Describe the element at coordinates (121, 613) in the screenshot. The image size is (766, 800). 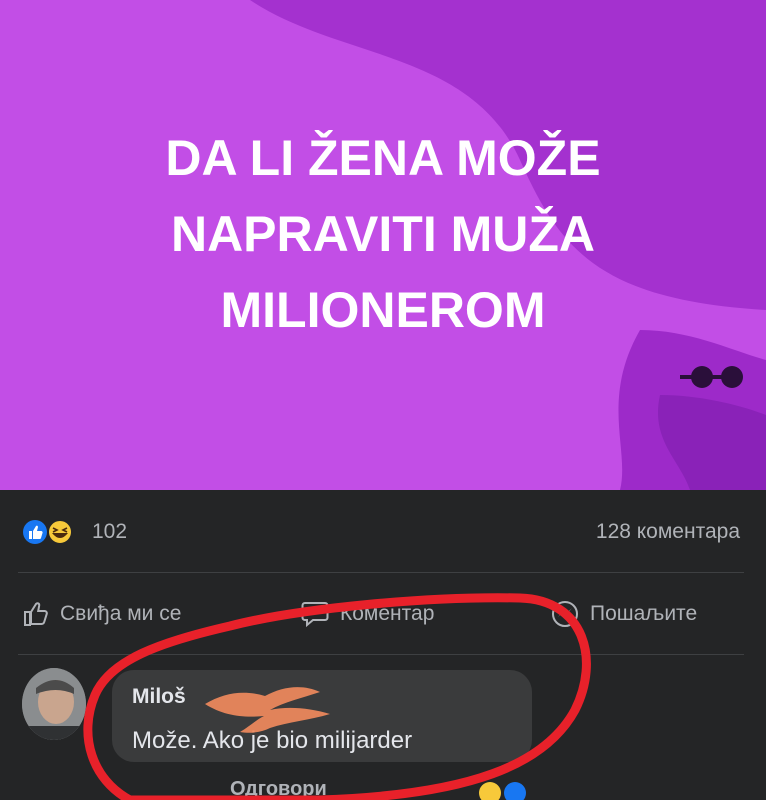
I see `like-label: Свиђа ми се` at that location.